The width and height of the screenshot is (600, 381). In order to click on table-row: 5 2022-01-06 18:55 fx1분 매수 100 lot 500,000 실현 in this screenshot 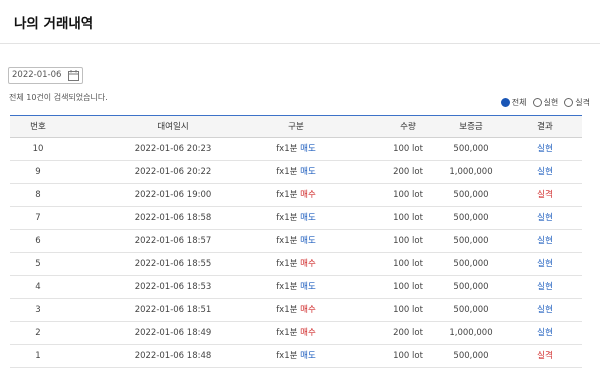, I will do `click(296, 264)`.